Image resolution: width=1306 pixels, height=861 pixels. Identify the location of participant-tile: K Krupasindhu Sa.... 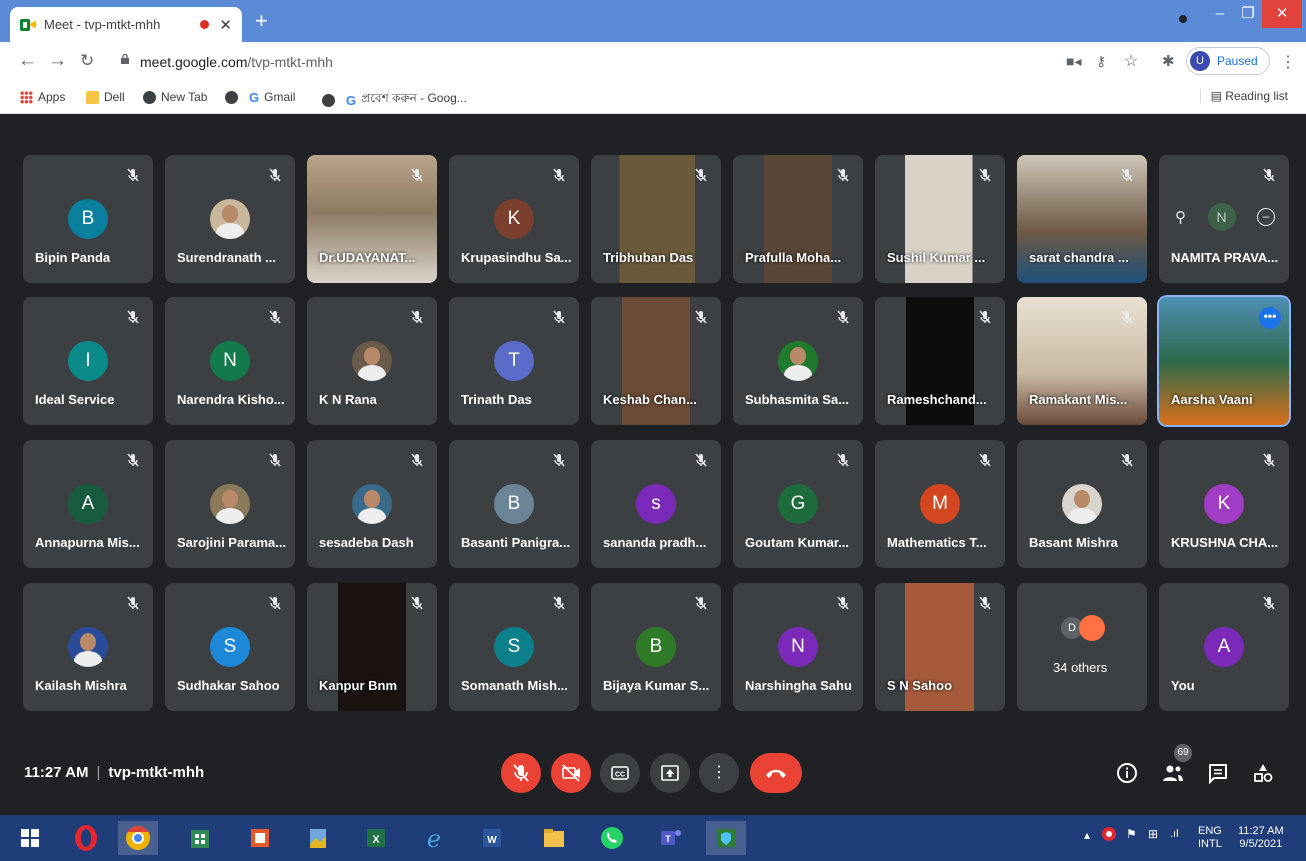
(514, 219).